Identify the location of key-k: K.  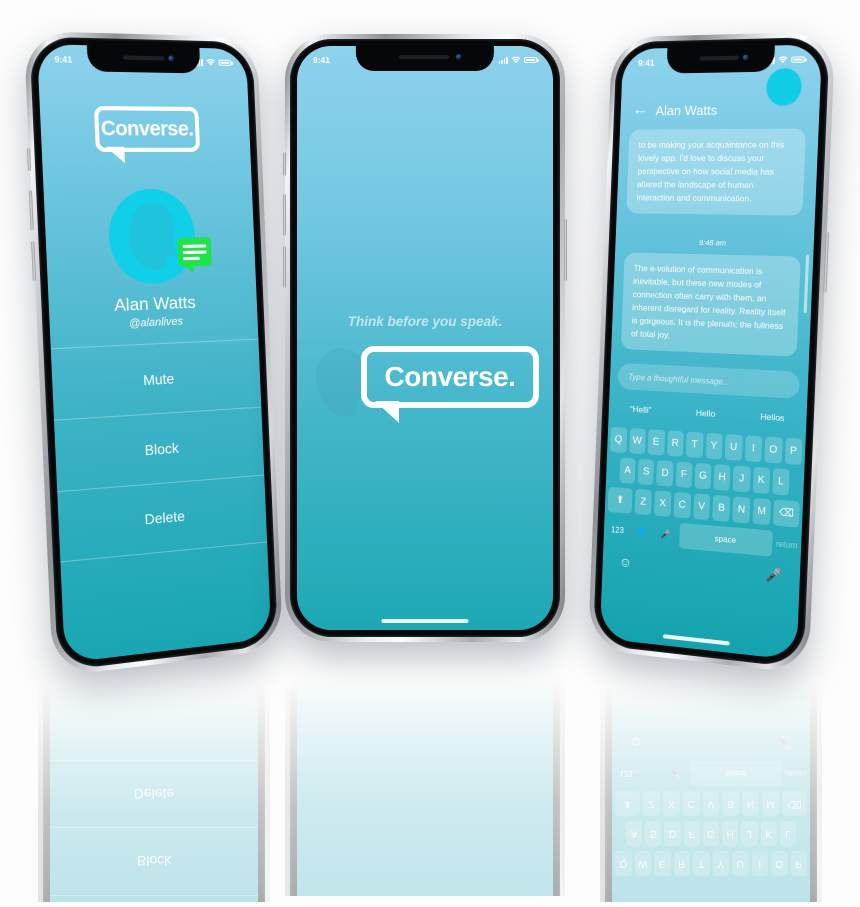
(761, 480).